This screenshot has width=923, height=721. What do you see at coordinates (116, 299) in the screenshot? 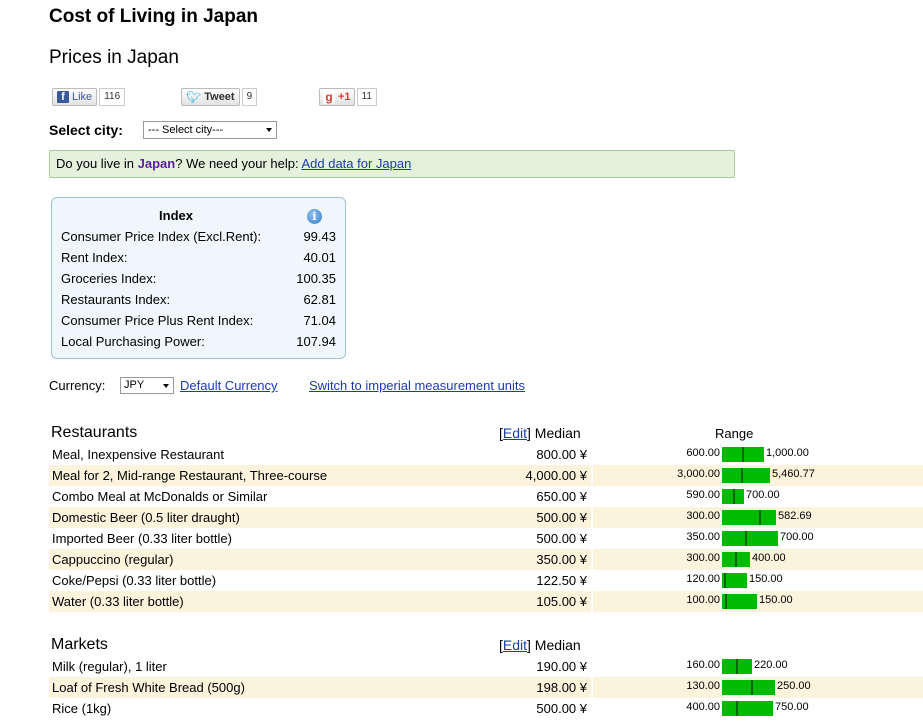
I see `index-label: Restaurants Index:` at bounding box center [116, 299].